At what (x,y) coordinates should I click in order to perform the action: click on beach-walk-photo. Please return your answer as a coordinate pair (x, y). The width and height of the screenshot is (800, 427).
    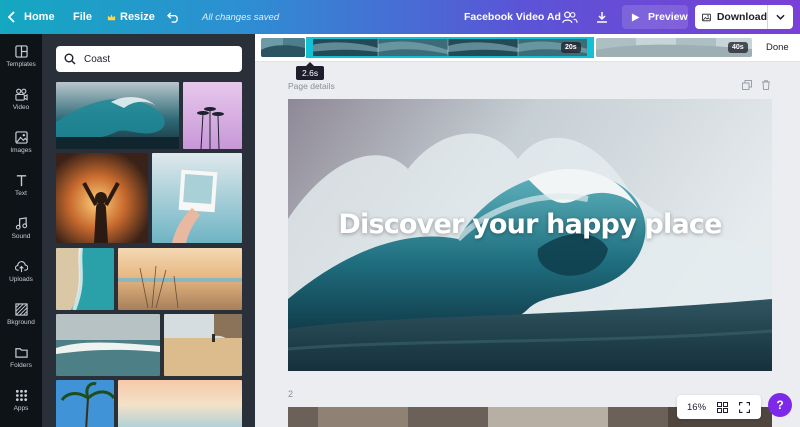
    Looking at the image, I should click on (203, 345).